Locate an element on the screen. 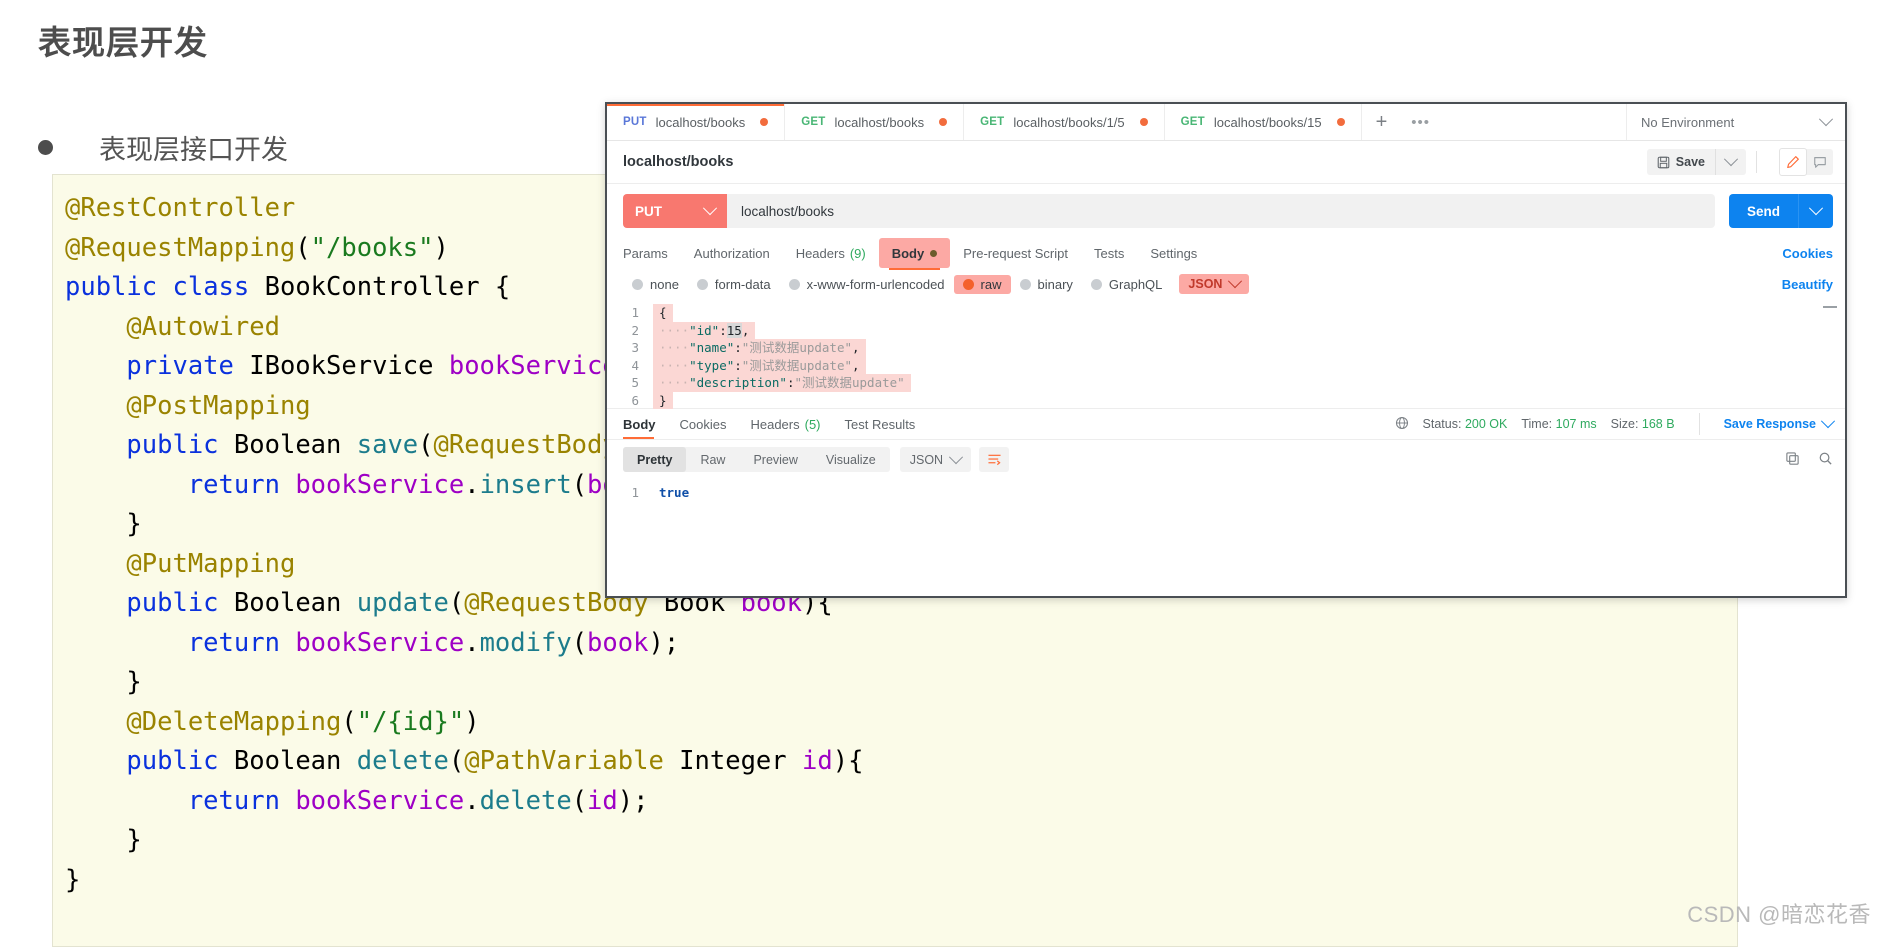 Image resolution: width=1889 pixels, height=947 pixels. request-url-row: PUT localhost/books Send is located at coordinates (1226, 211).